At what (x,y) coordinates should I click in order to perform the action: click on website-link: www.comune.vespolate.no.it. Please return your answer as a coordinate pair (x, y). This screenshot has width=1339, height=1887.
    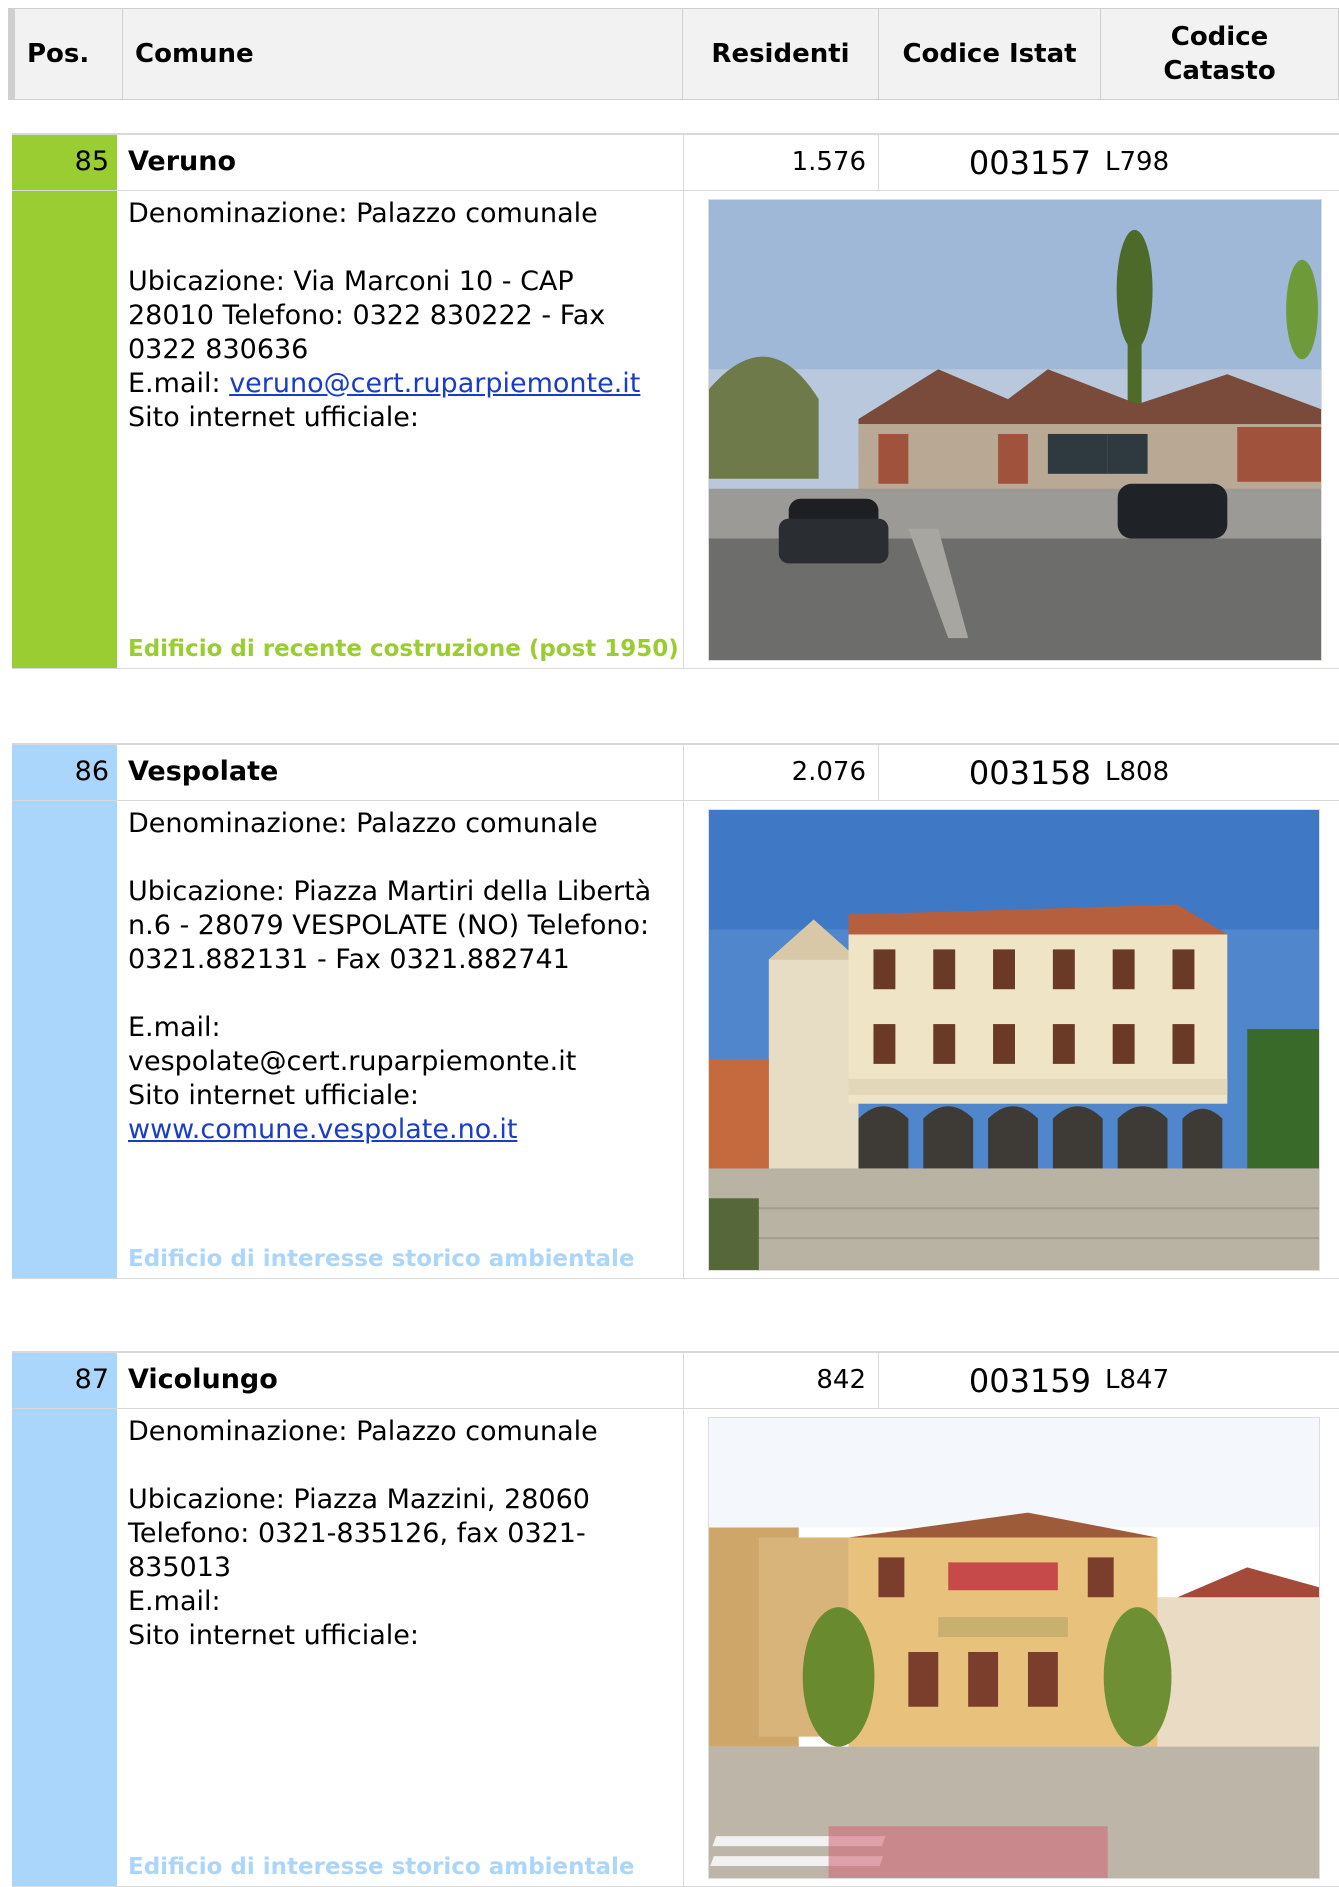
    Looking at the image, I should click on (322, 1129).